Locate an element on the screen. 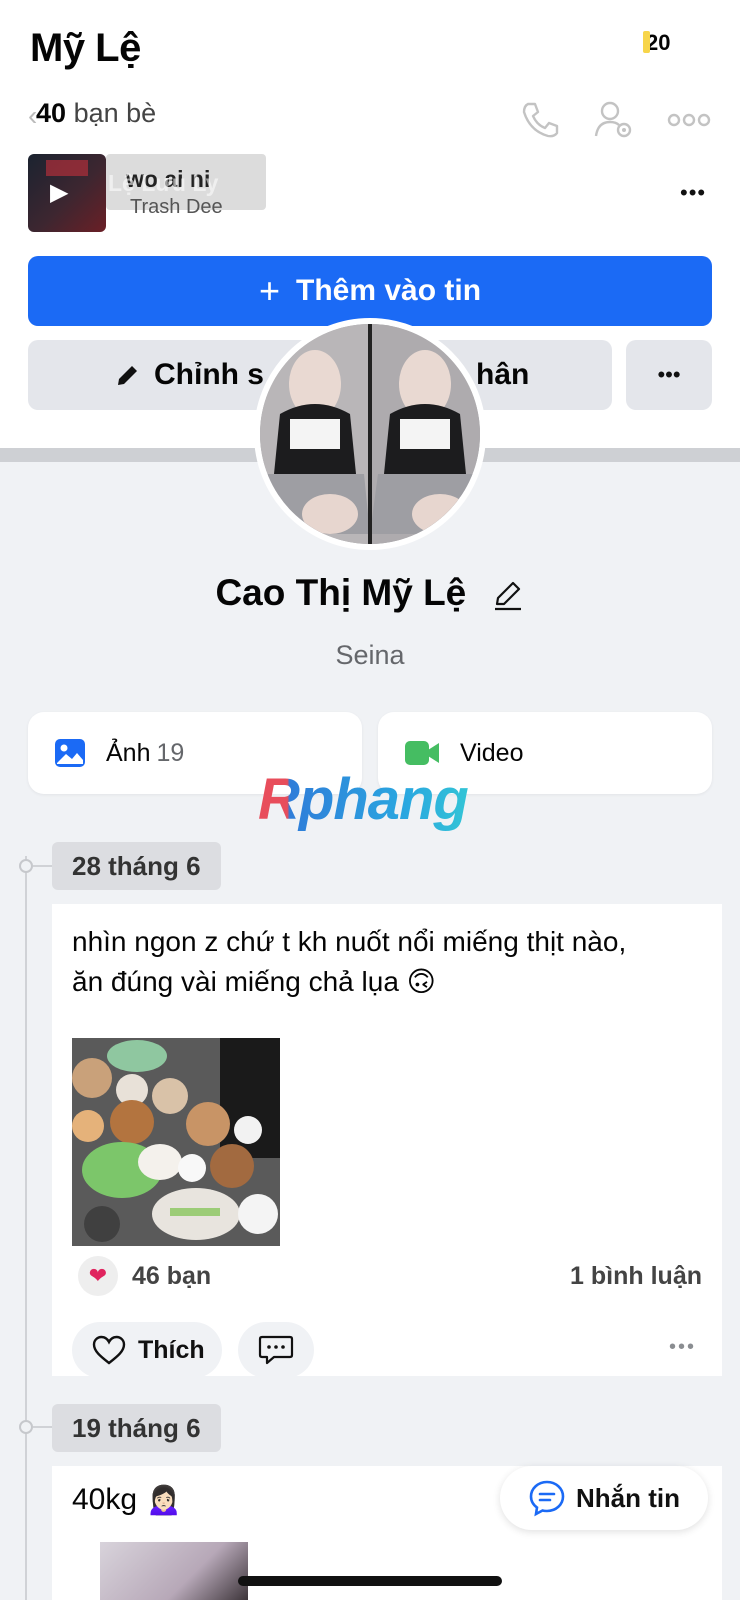  comment-count: 1 bình luận is located at coordinates (636, 1276).